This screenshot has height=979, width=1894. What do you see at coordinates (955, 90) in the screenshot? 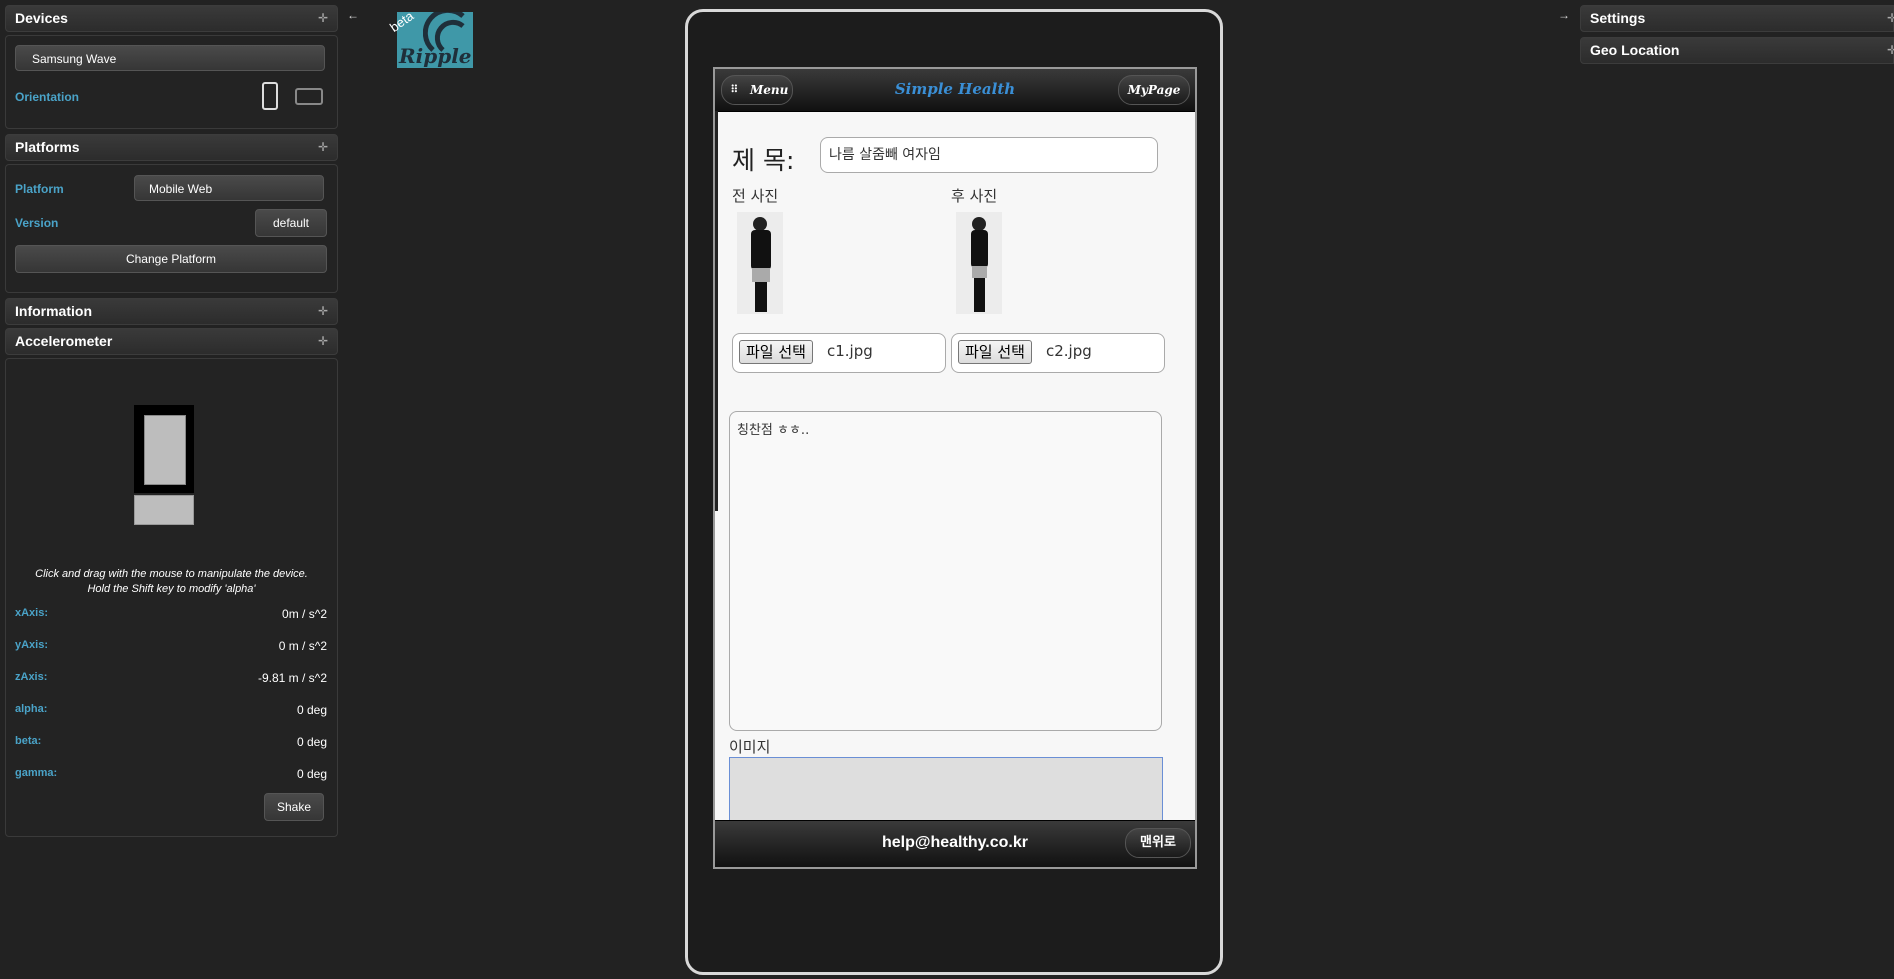
I see `app-header: ⠿ Menu Simple Health MyPage` at bounding box center [955, 90].